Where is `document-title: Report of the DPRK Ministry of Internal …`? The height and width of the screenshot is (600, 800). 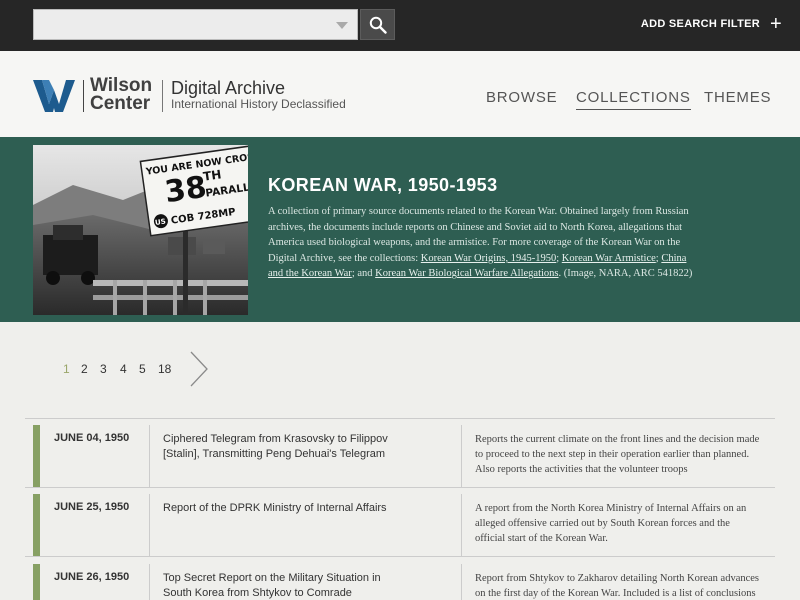
document-title: Report of the DPRK Ministry of Internal … is located at coordinates (280, 508).